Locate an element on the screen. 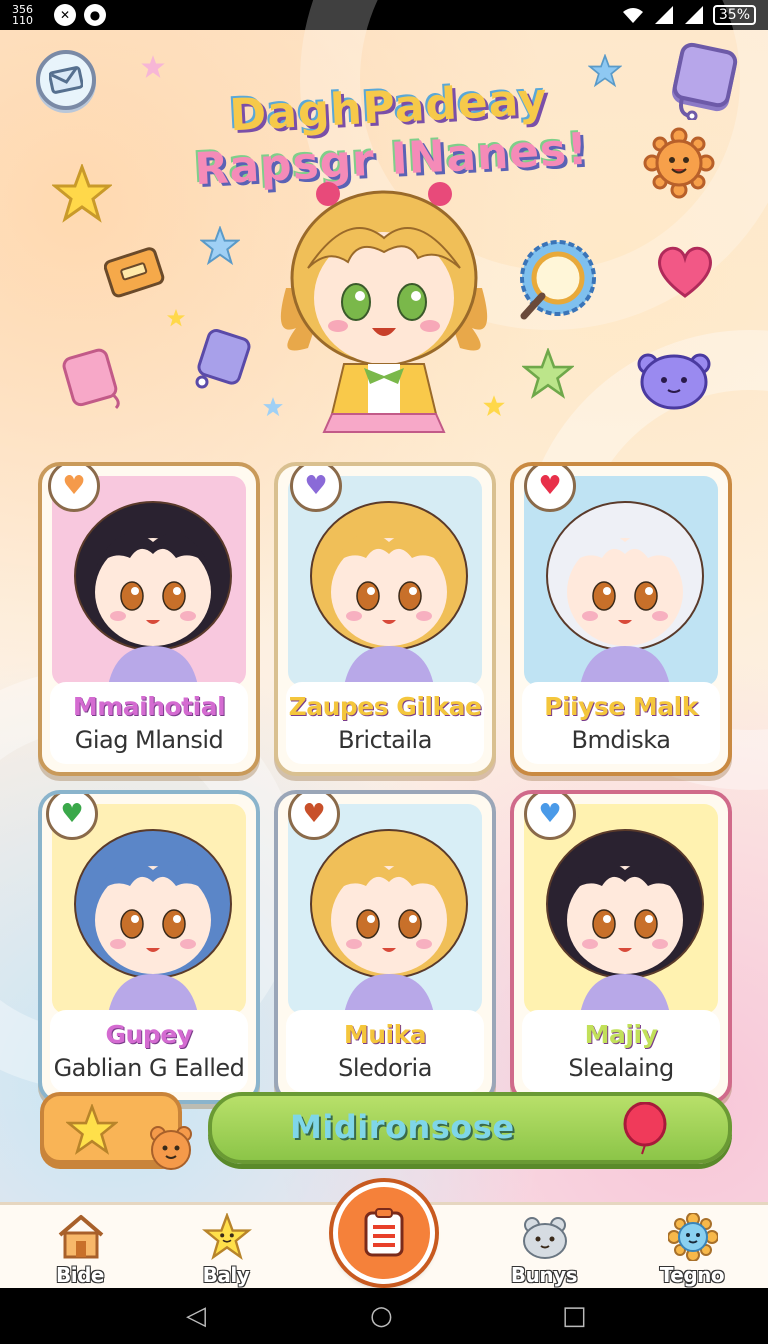  main-action-button: Midironsose is located at coordinates (470, 1128).